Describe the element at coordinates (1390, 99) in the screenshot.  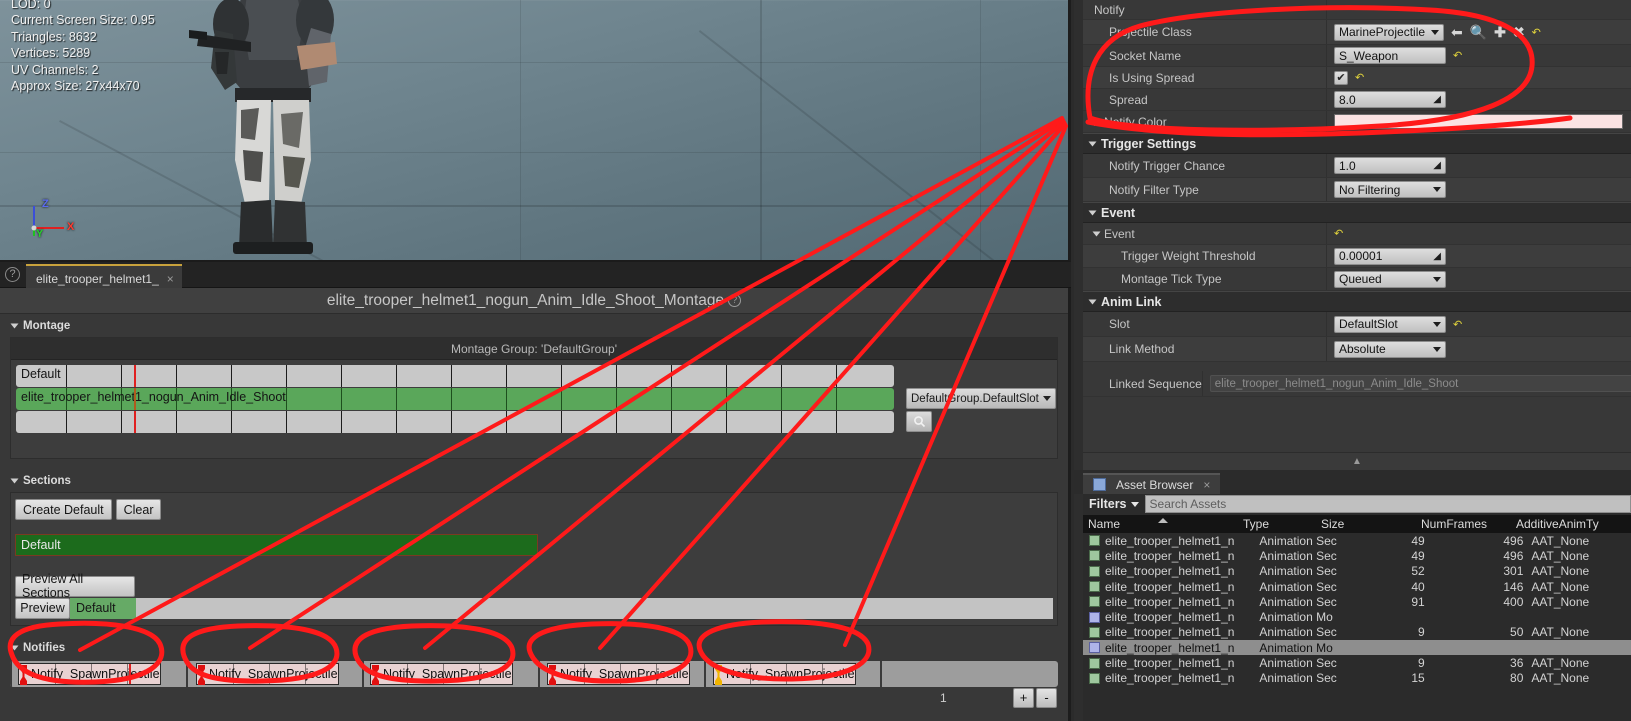
I see `spread-input: 8.0 ◢` at that location.